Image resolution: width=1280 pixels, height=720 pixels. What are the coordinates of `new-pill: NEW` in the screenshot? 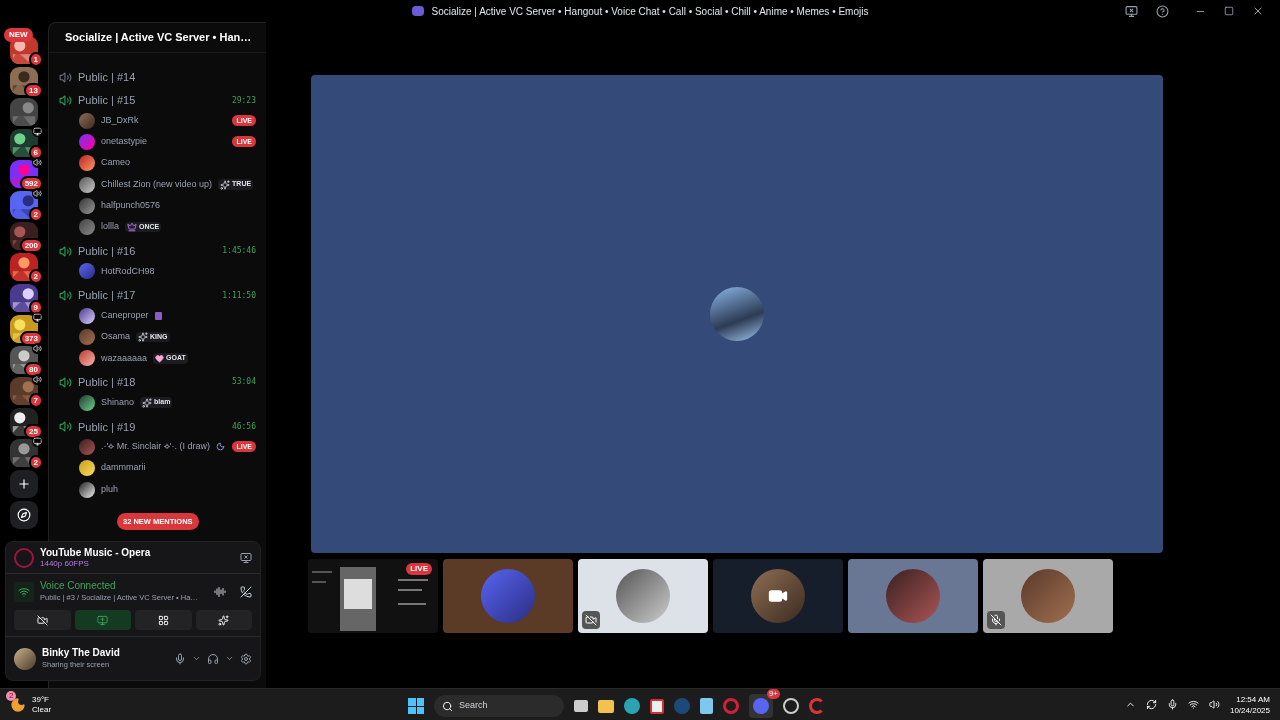 It's located at (18, 35).